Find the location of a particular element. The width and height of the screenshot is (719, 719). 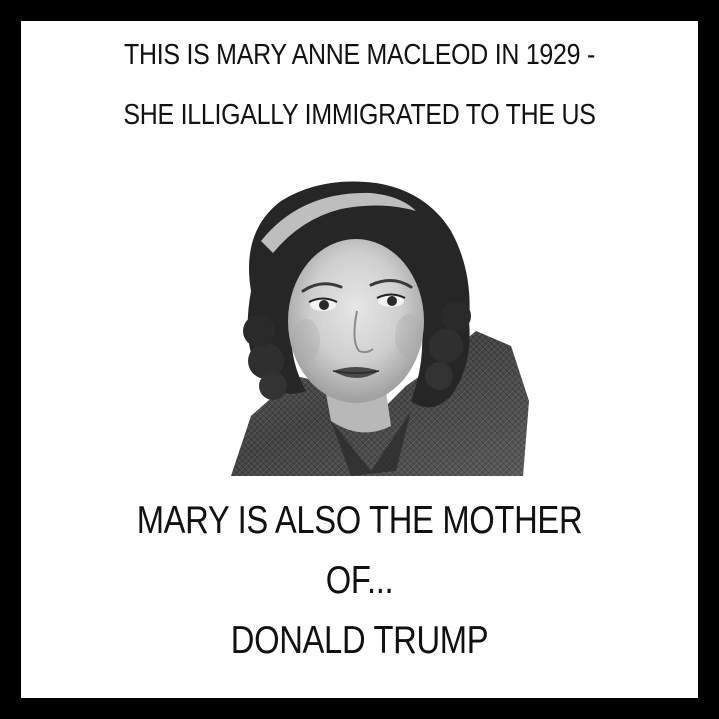

header-caption-line-2: SHE ILLIGALLY IMMIGRATED TO THE US is located at coordinates (359, 115).